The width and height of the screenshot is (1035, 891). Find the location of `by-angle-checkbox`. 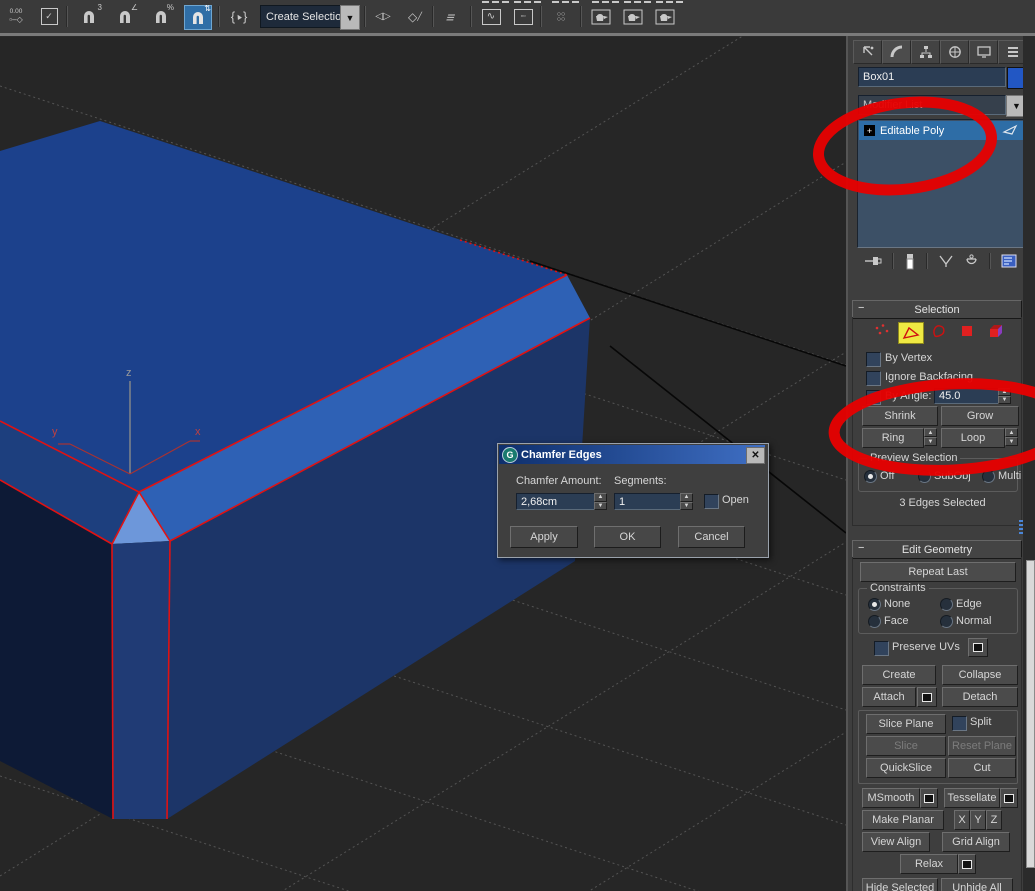

by-angle-checkbox is located at coordinates (873, 397).